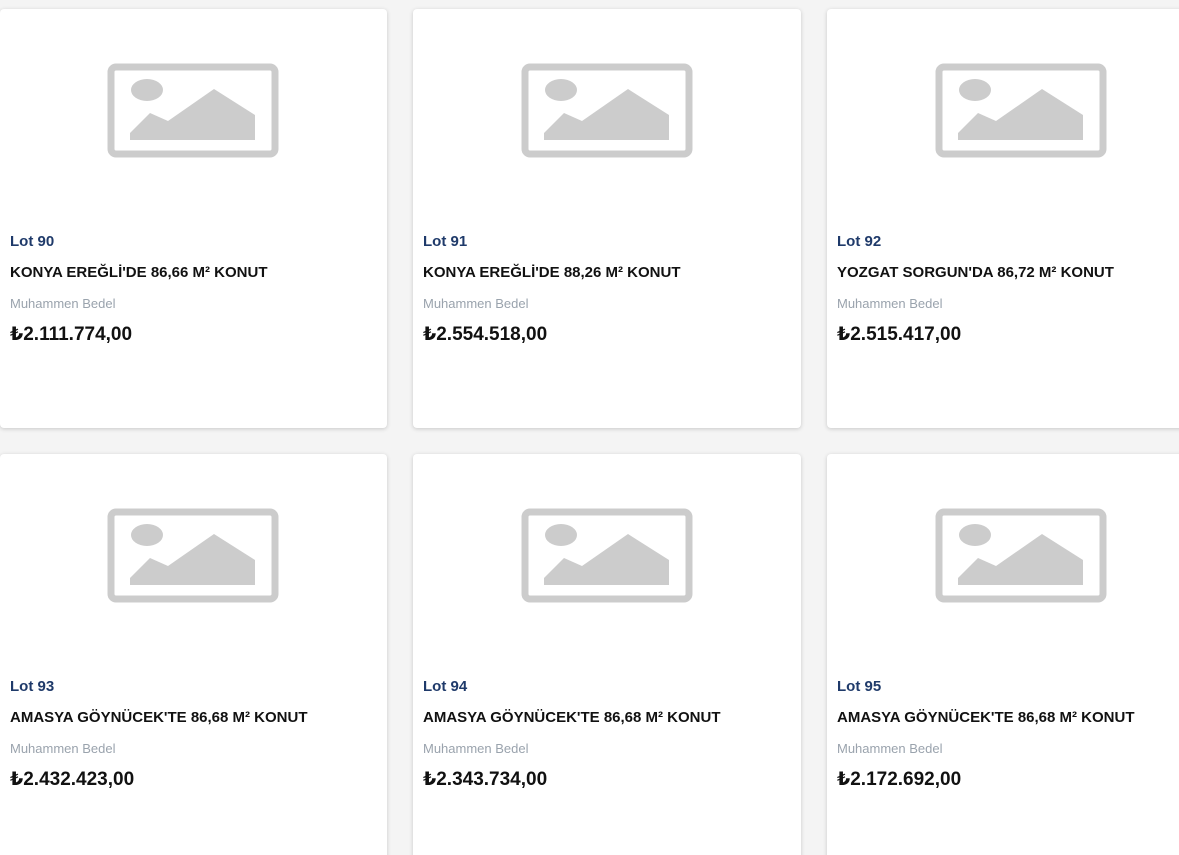 Image resolution: width=1179 pixels, height=855 pixels. I want to click on lot-number: Lot 92, so click(859, 241).